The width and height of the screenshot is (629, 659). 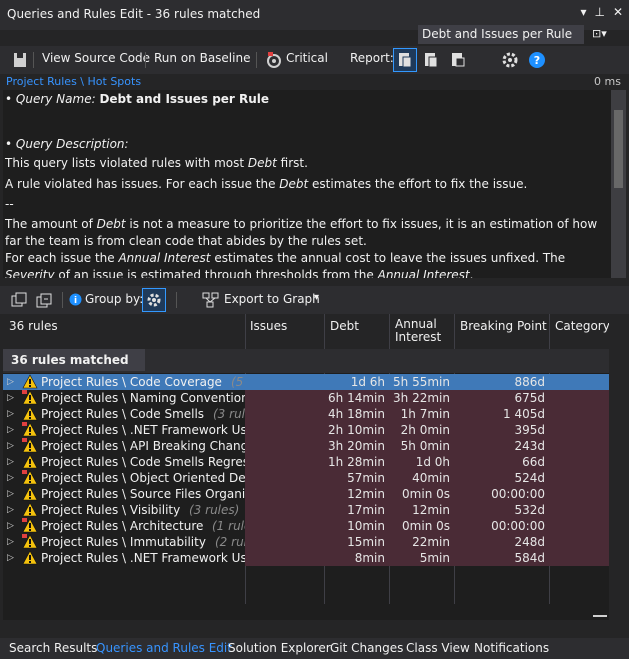 What do you see at coordinates (582, 326) in the screenshot?
I see `column-category: Category` at bounding box center [582, 326].